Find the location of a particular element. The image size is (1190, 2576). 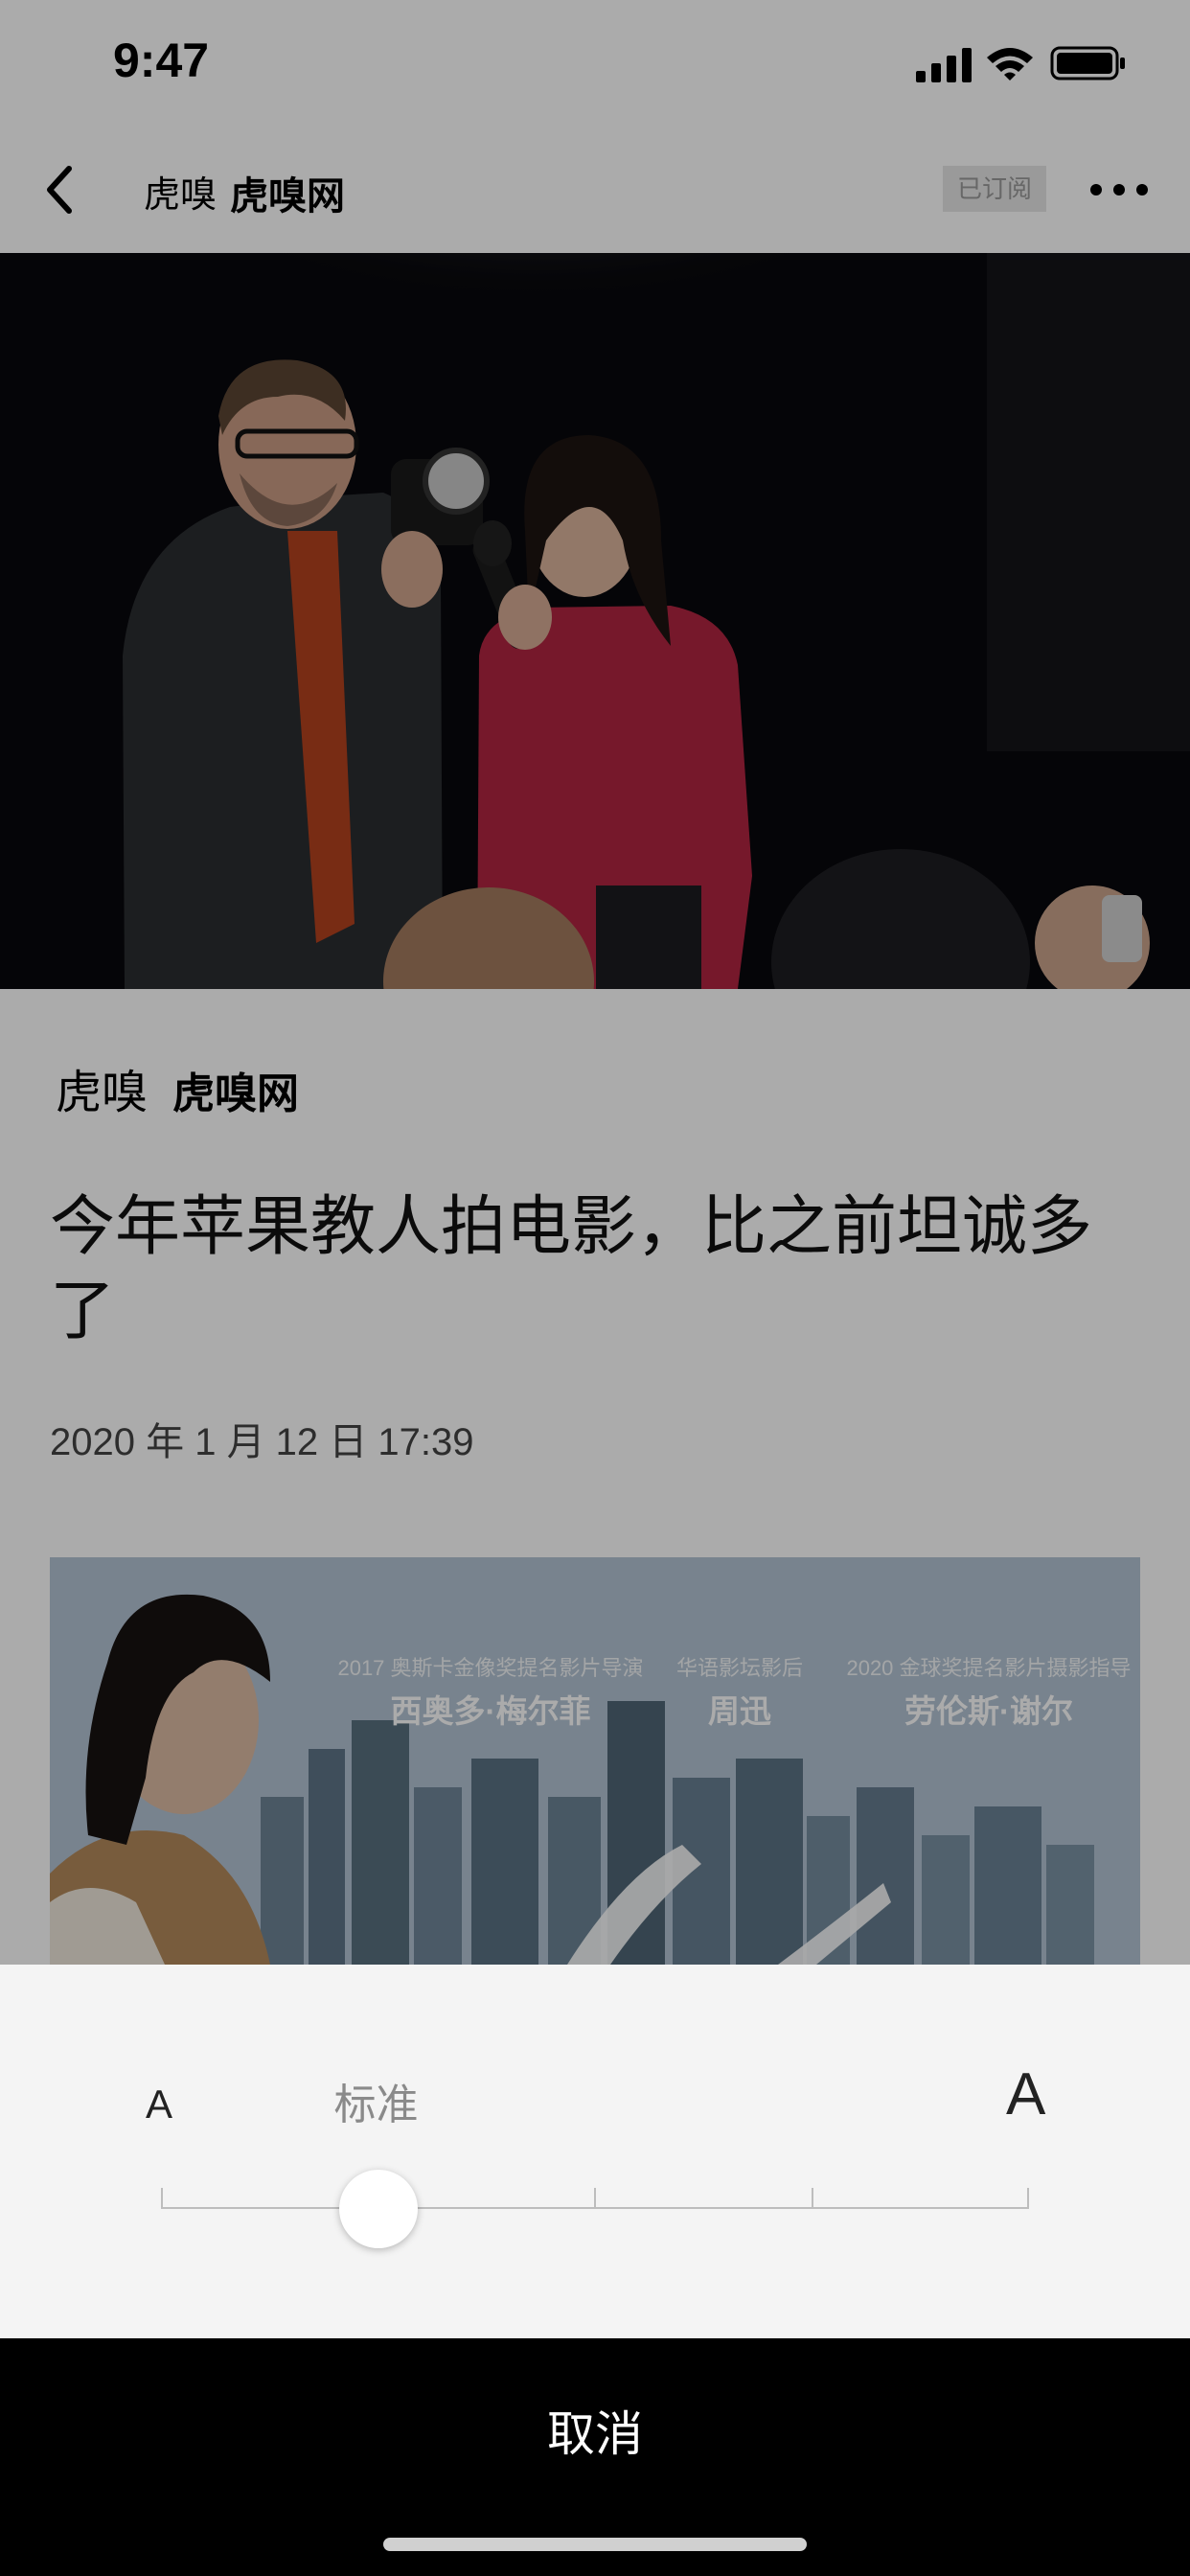

font-size-slider-thumb is located at coordinates (378, 2209).